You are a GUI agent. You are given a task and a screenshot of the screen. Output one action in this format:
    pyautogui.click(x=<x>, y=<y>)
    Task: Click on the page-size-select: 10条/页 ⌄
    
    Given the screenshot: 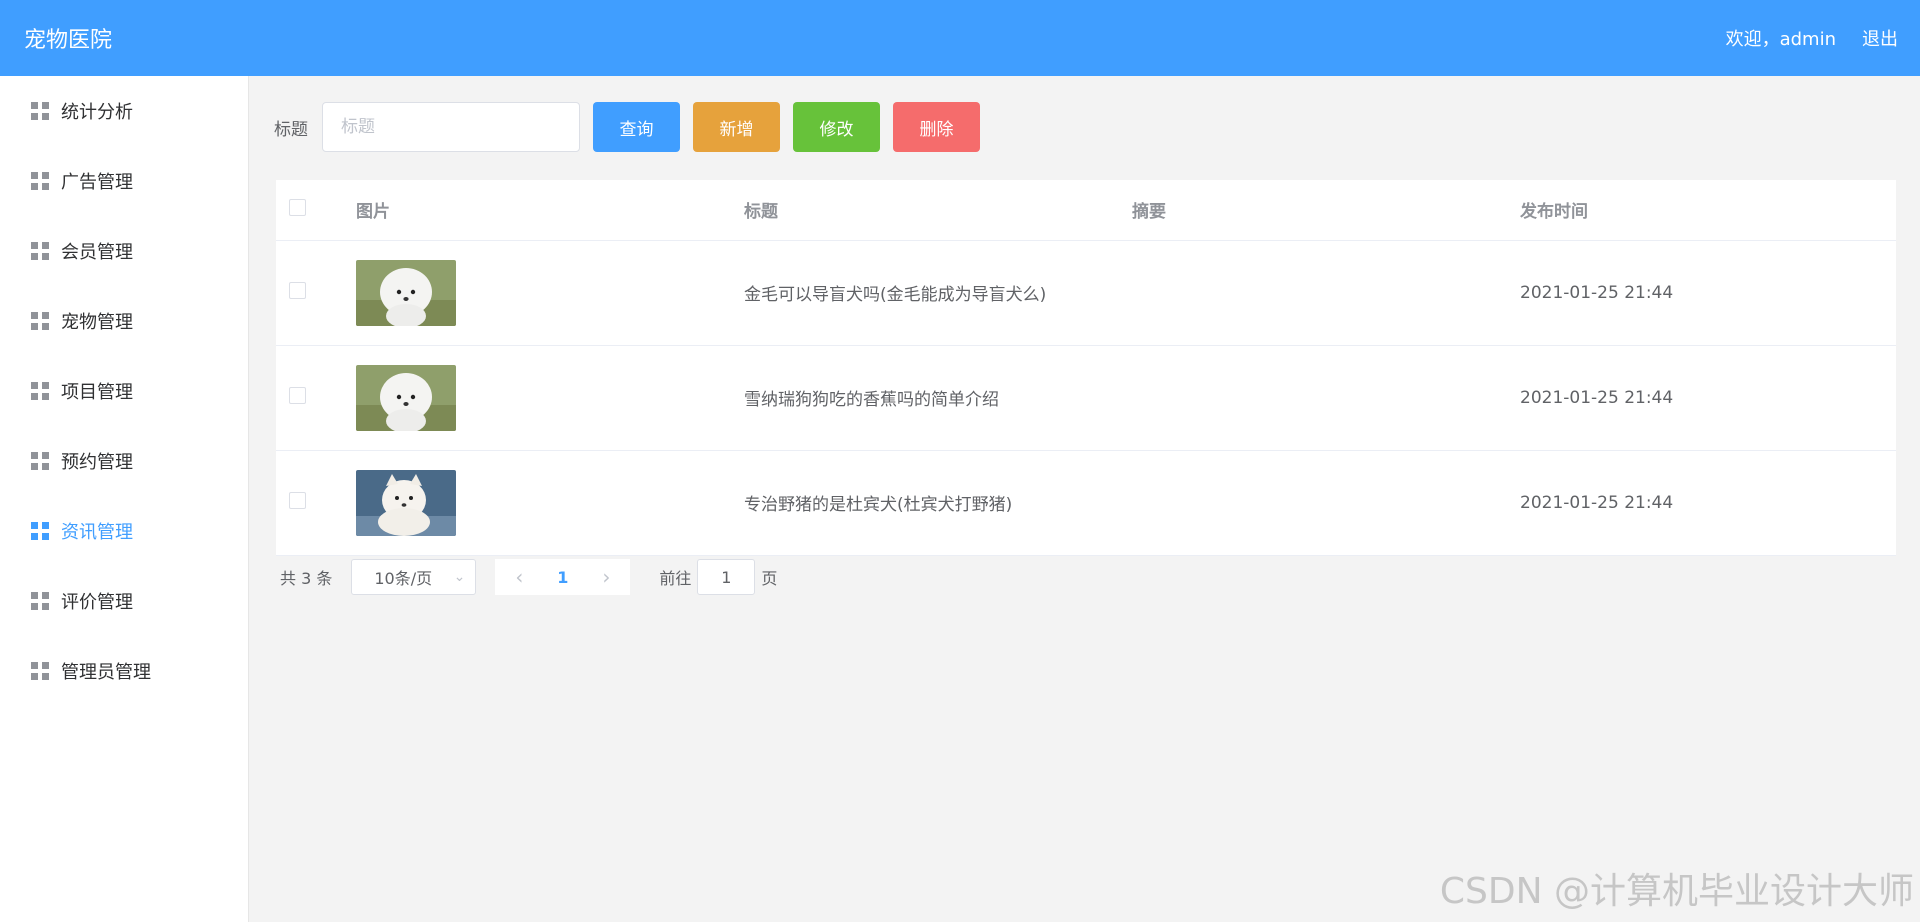 What is the action you would take?
    pyautogui.click(x=414, y=577)
    